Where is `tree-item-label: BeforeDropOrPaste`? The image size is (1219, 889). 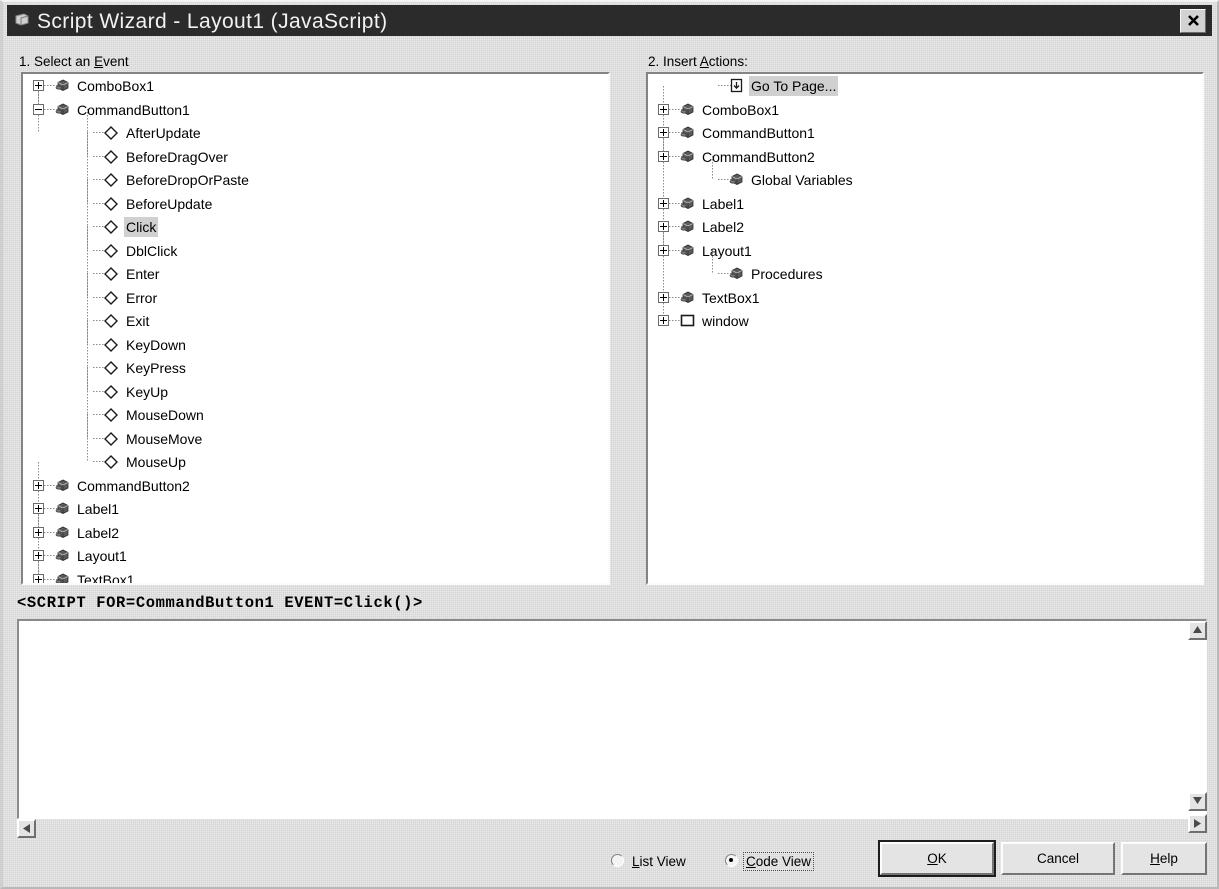 tree-item-label: BeforeDropOrPaste is located at coordinates (187, 180).